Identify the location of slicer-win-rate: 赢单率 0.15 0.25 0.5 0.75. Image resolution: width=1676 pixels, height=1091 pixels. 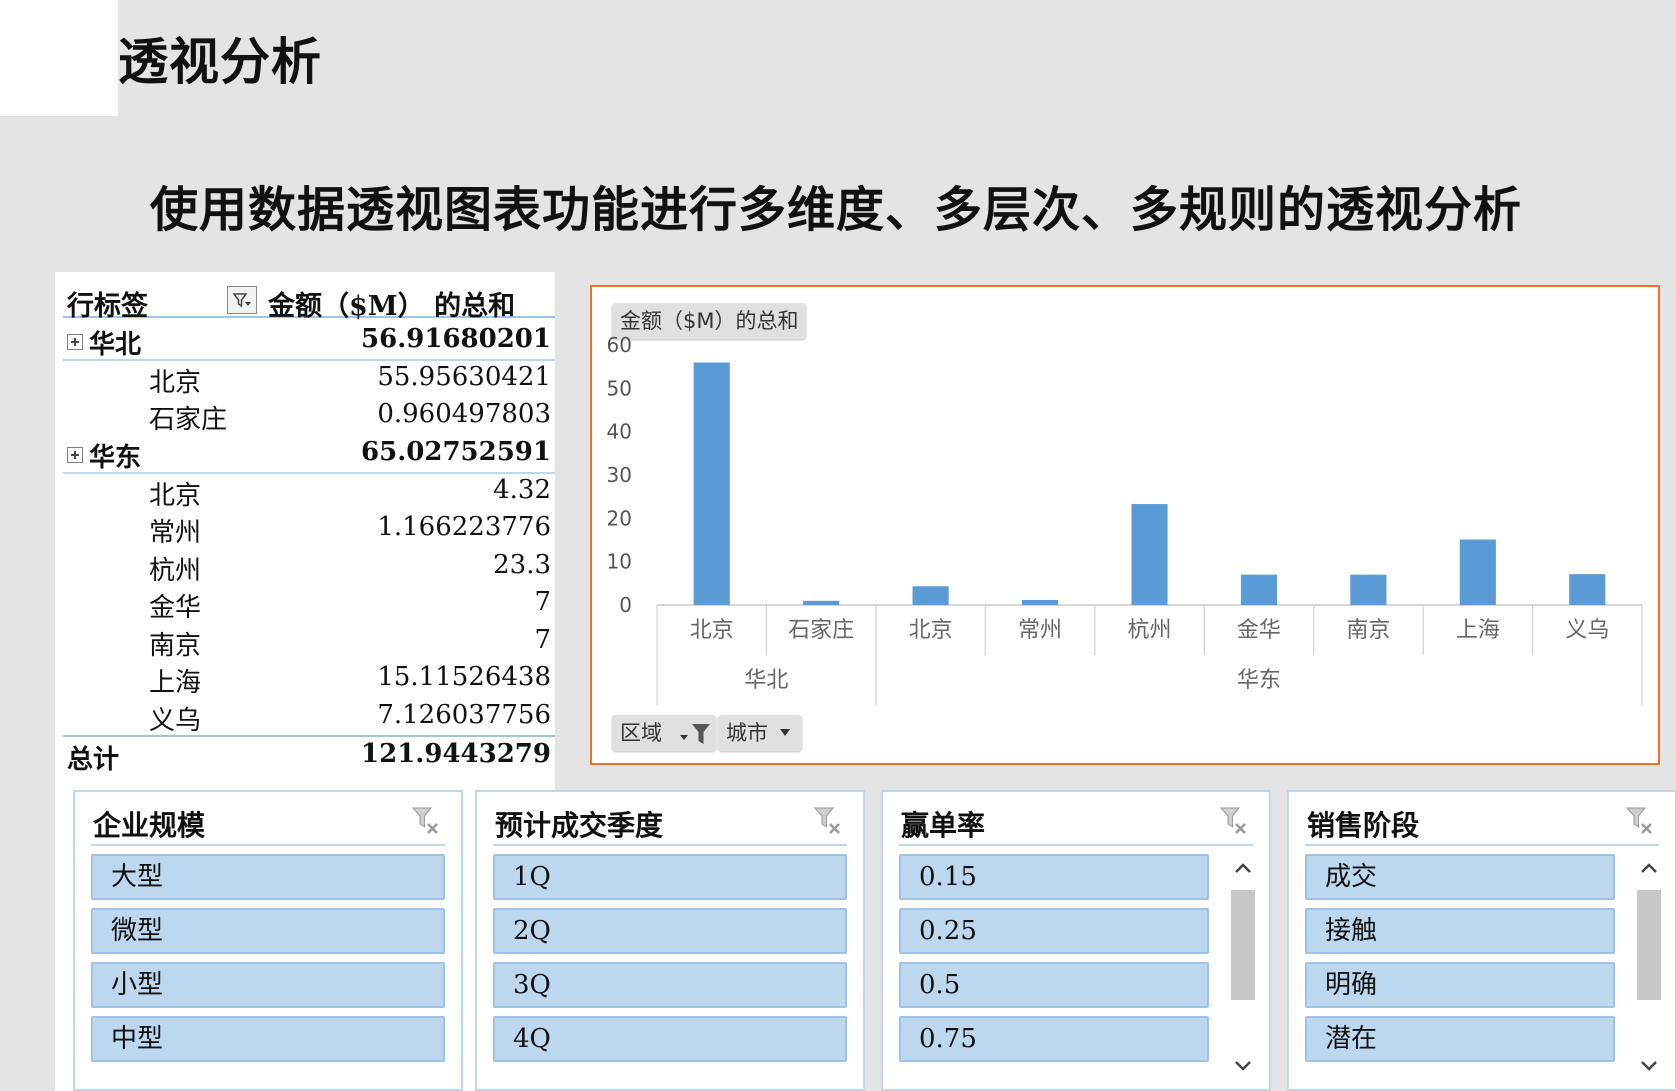
(1076, 940).